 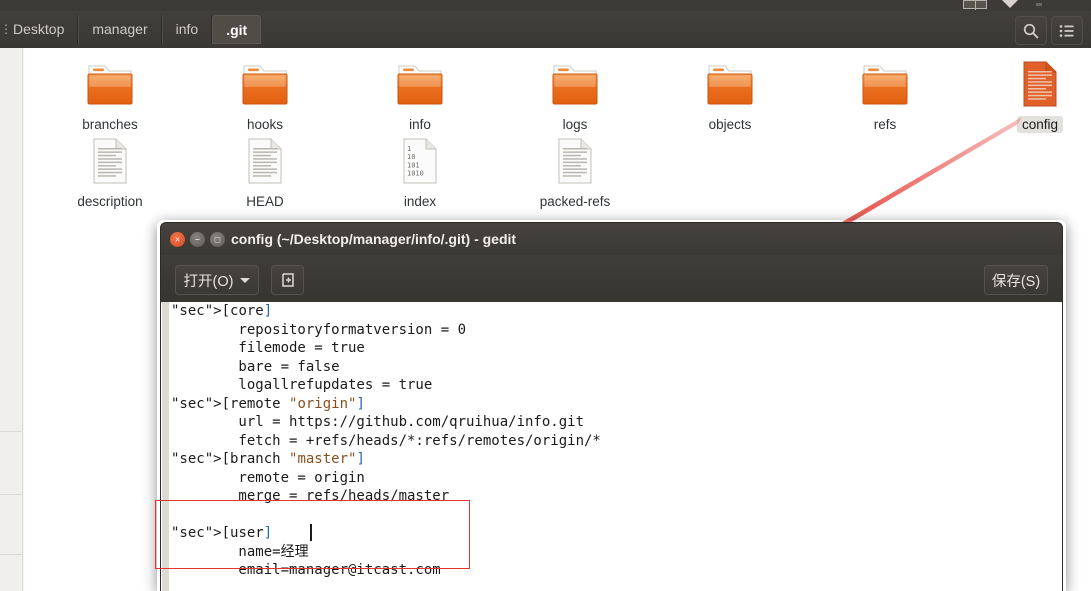 What do you see at coordinates (110, 201) in the screenshot?
I see `file-item-label: description` at bounding box center [110, 201].